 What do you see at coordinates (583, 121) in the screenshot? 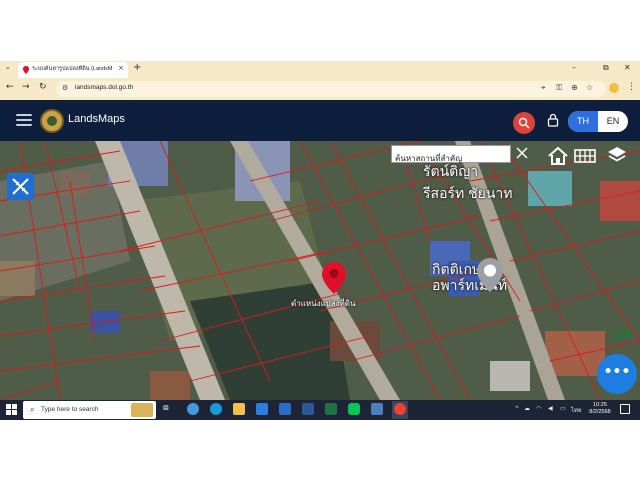
I see `lang-th-button: TH` at bounding box center [583, 121].